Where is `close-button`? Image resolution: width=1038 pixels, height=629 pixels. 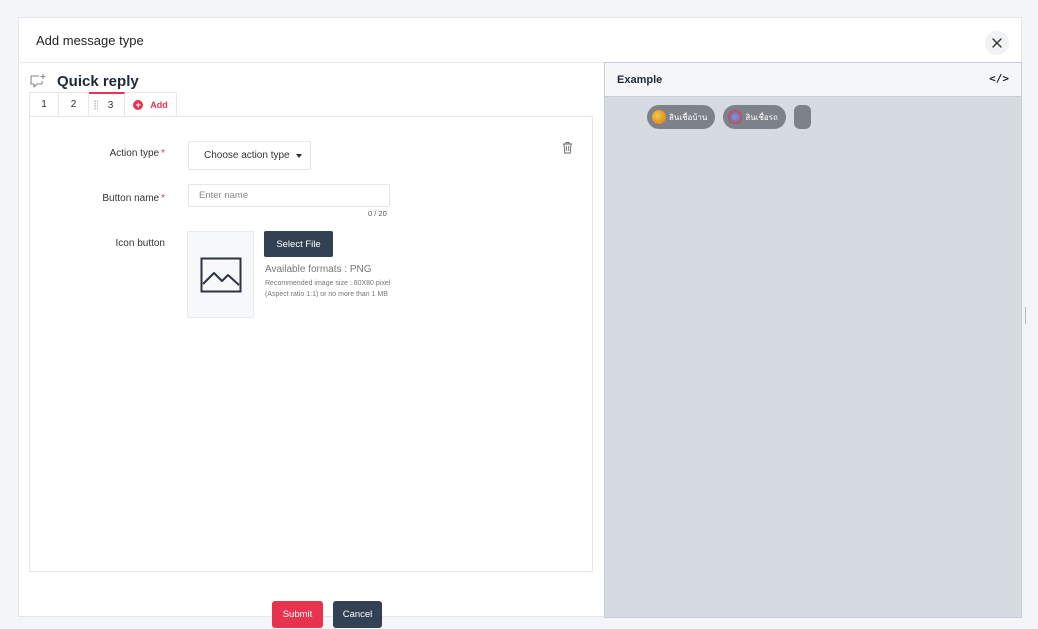
close-button is located at coordinates (997, 43).